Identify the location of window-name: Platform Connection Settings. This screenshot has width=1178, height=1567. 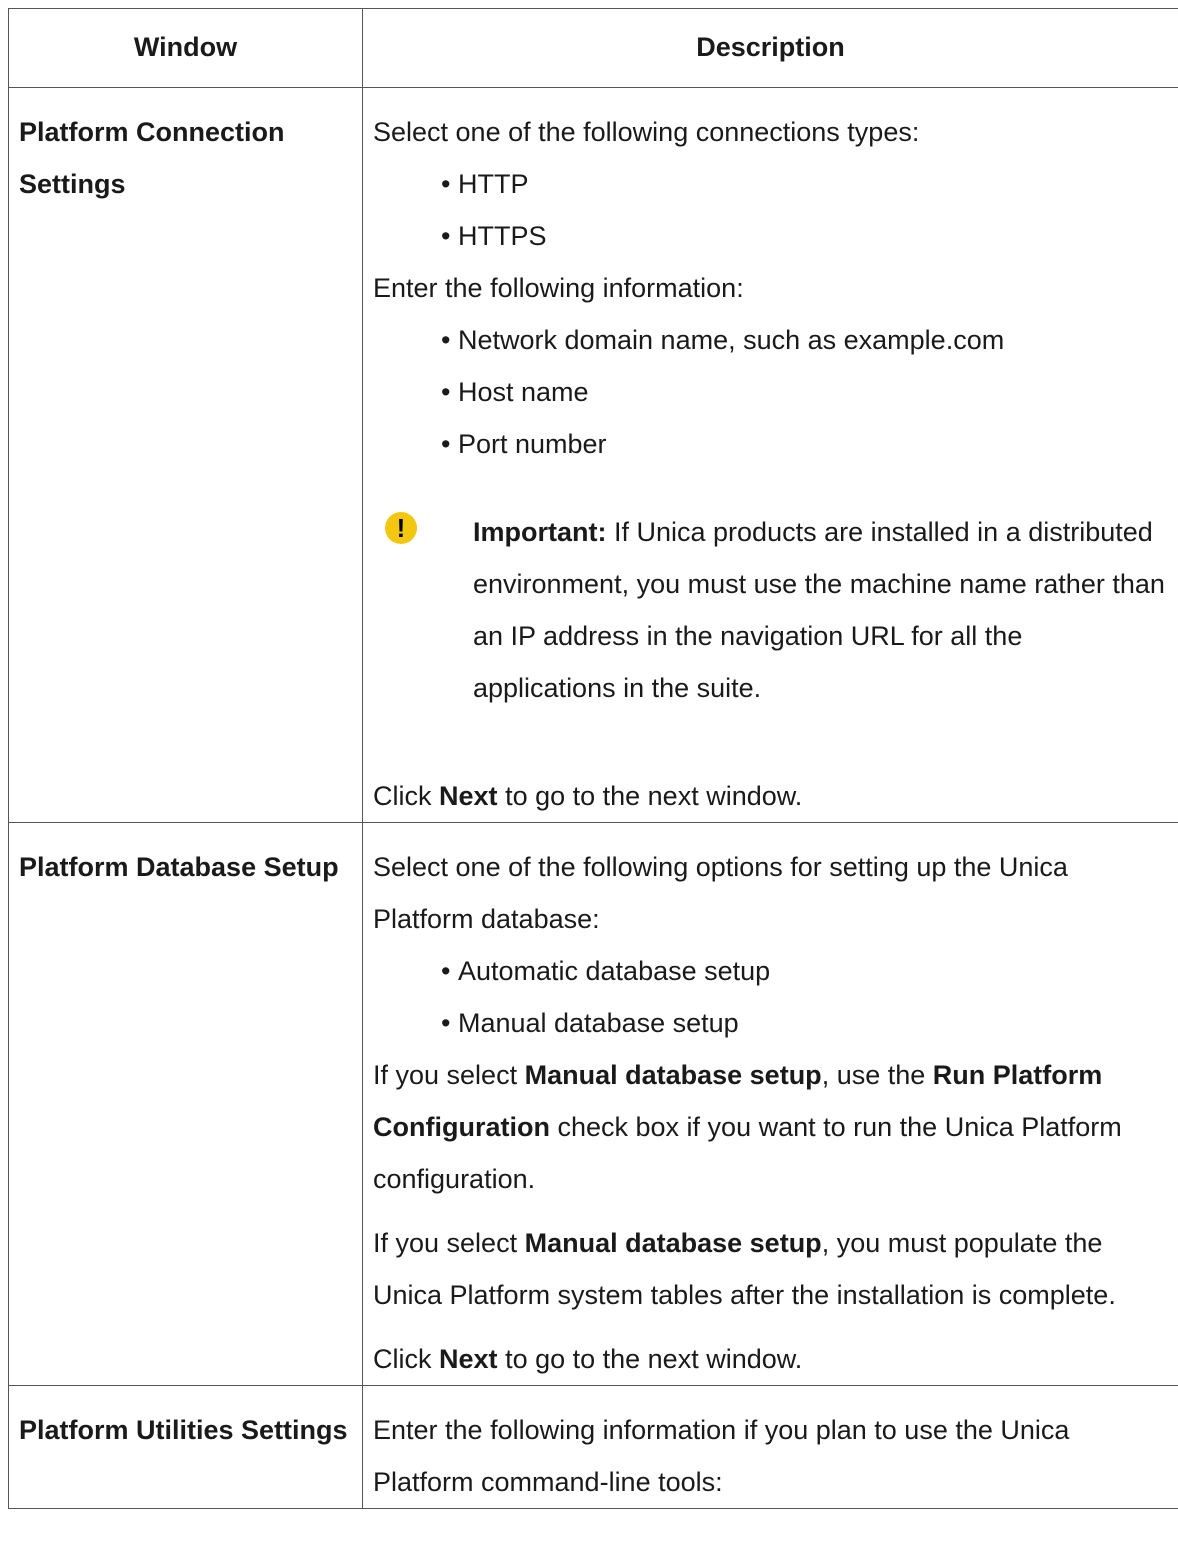
(185, 455).